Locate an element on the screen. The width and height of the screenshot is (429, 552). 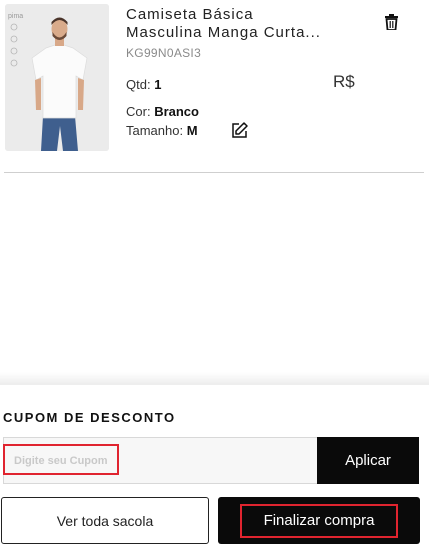
product-image: pima is located at coordinates (57, 77).